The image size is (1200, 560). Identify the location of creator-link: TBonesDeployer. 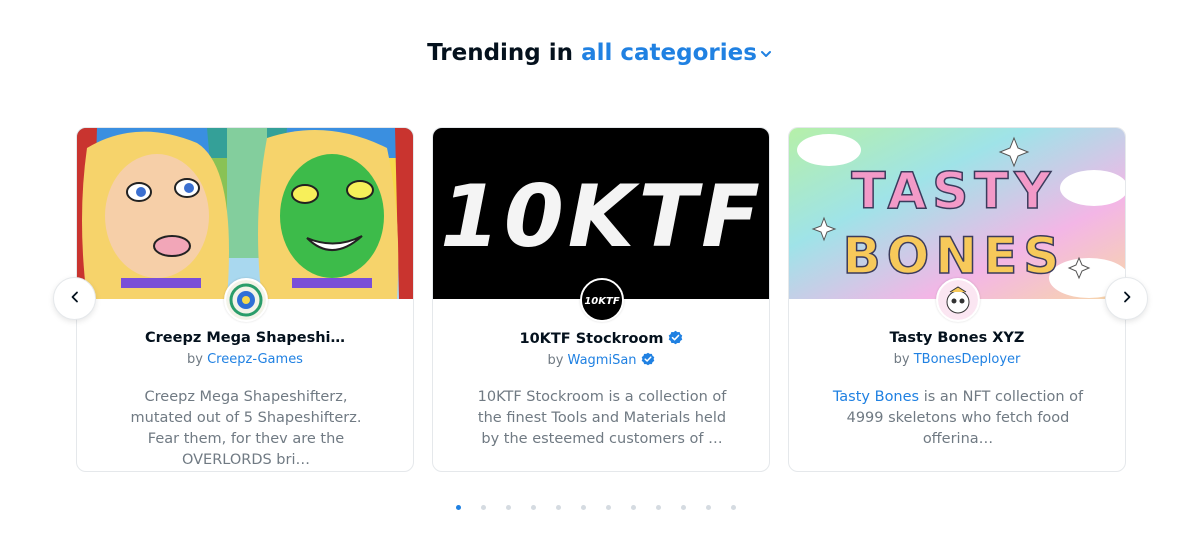
(967, 359).